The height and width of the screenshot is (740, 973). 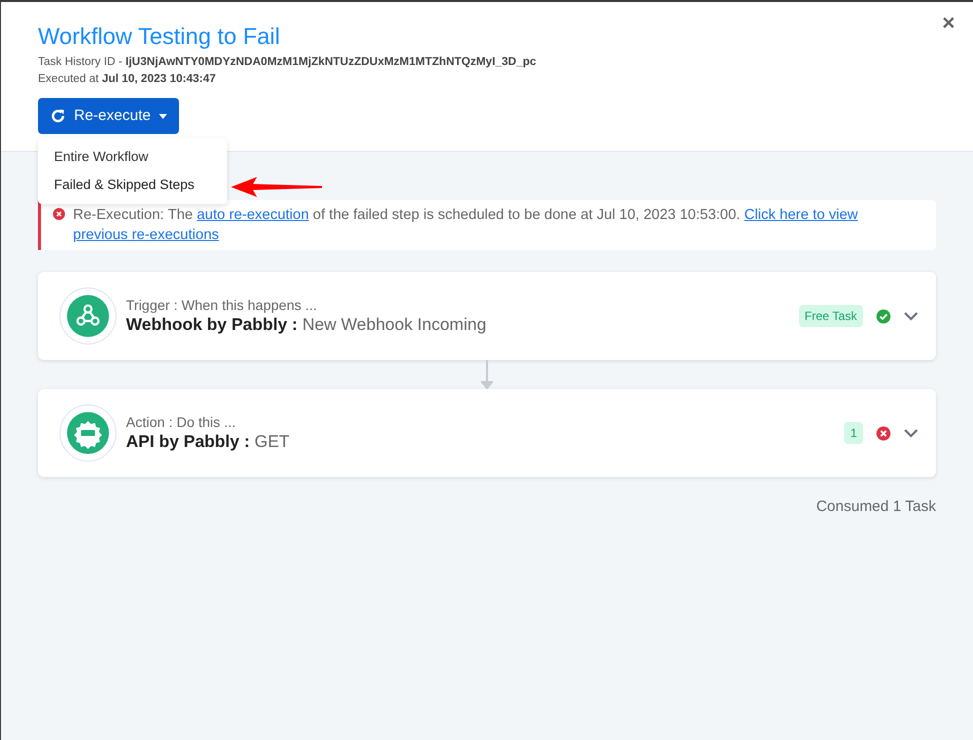 What do you see at coordinates (801, 215) in the screenshot?
I see `link: Click here to view` at bounding box center [801, 215].